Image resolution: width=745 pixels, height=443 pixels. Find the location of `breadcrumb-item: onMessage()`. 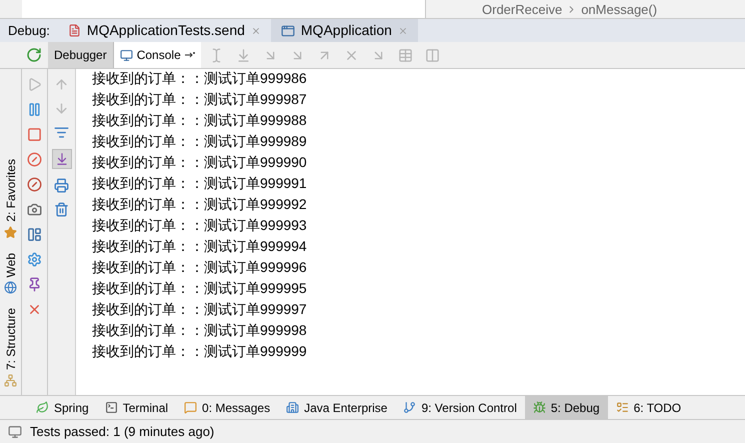

breadcrumb-item: onMessage() is located at coordinates (619, 9).